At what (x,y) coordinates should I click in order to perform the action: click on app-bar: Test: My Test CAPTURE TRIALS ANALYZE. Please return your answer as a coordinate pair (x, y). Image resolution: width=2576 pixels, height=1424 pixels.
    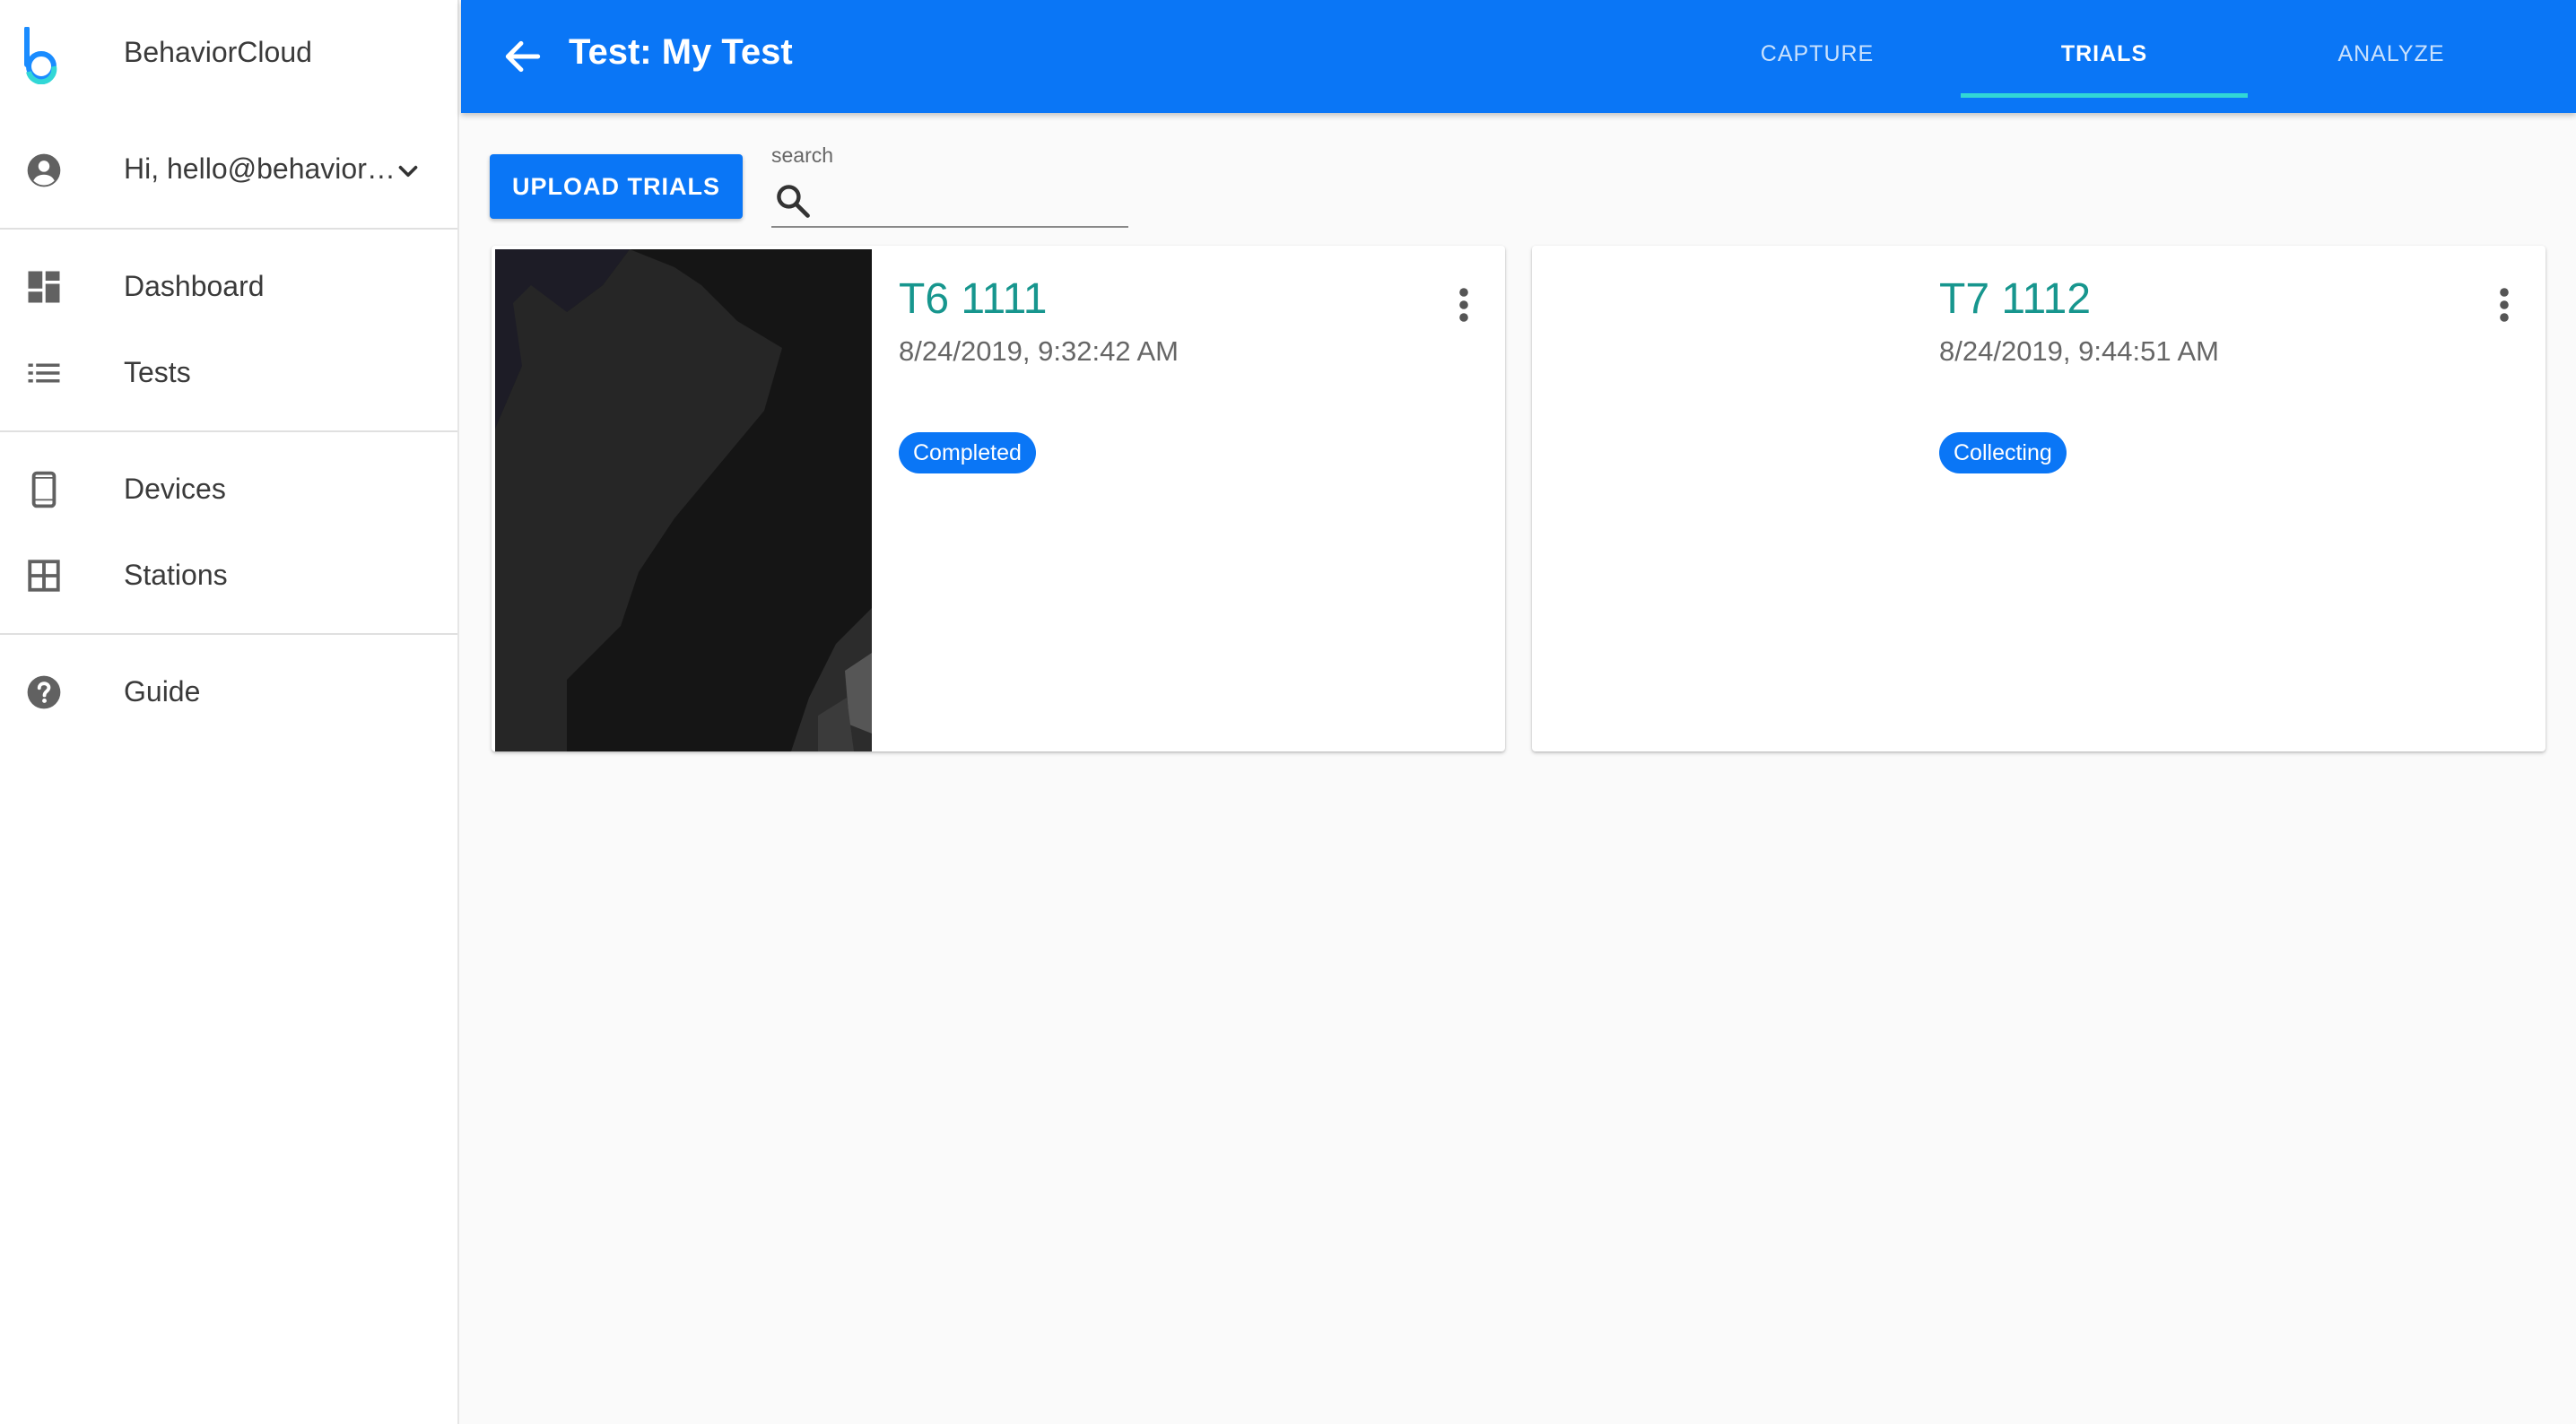
    Looking at the image, I should click on (1518, 56).